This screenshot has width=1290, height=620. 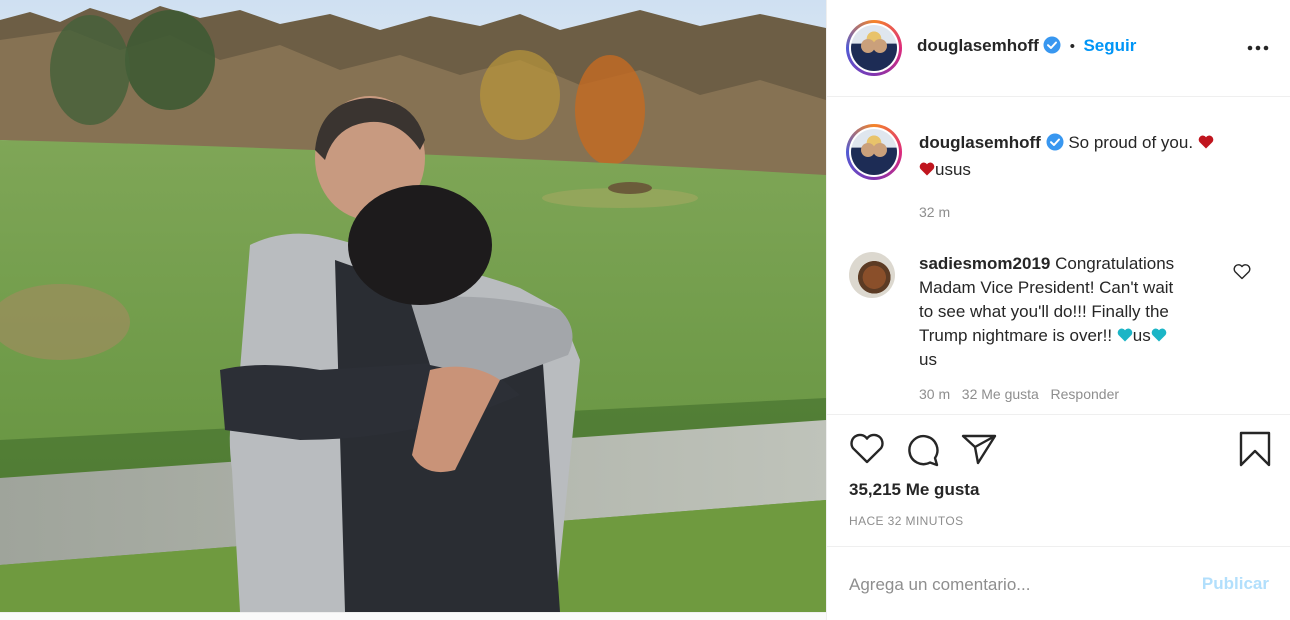 What do you see at coordinates (413, 616) in the screenshot?
I see `photo-bottom-strip` at bounding box center [413, 616].